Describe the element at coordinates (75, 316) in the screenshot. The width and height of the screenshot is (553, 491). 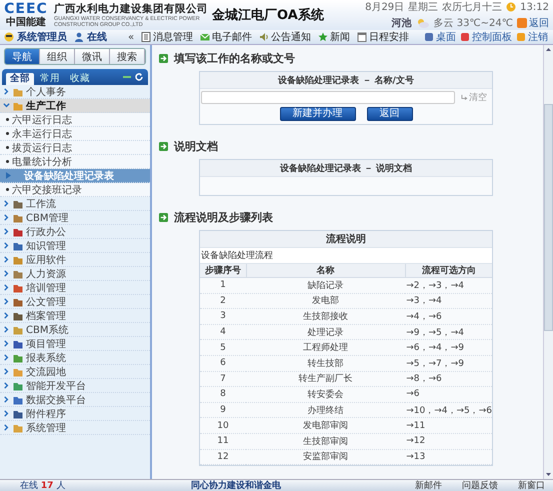
I see `menu-group: 档案管理` at that location.